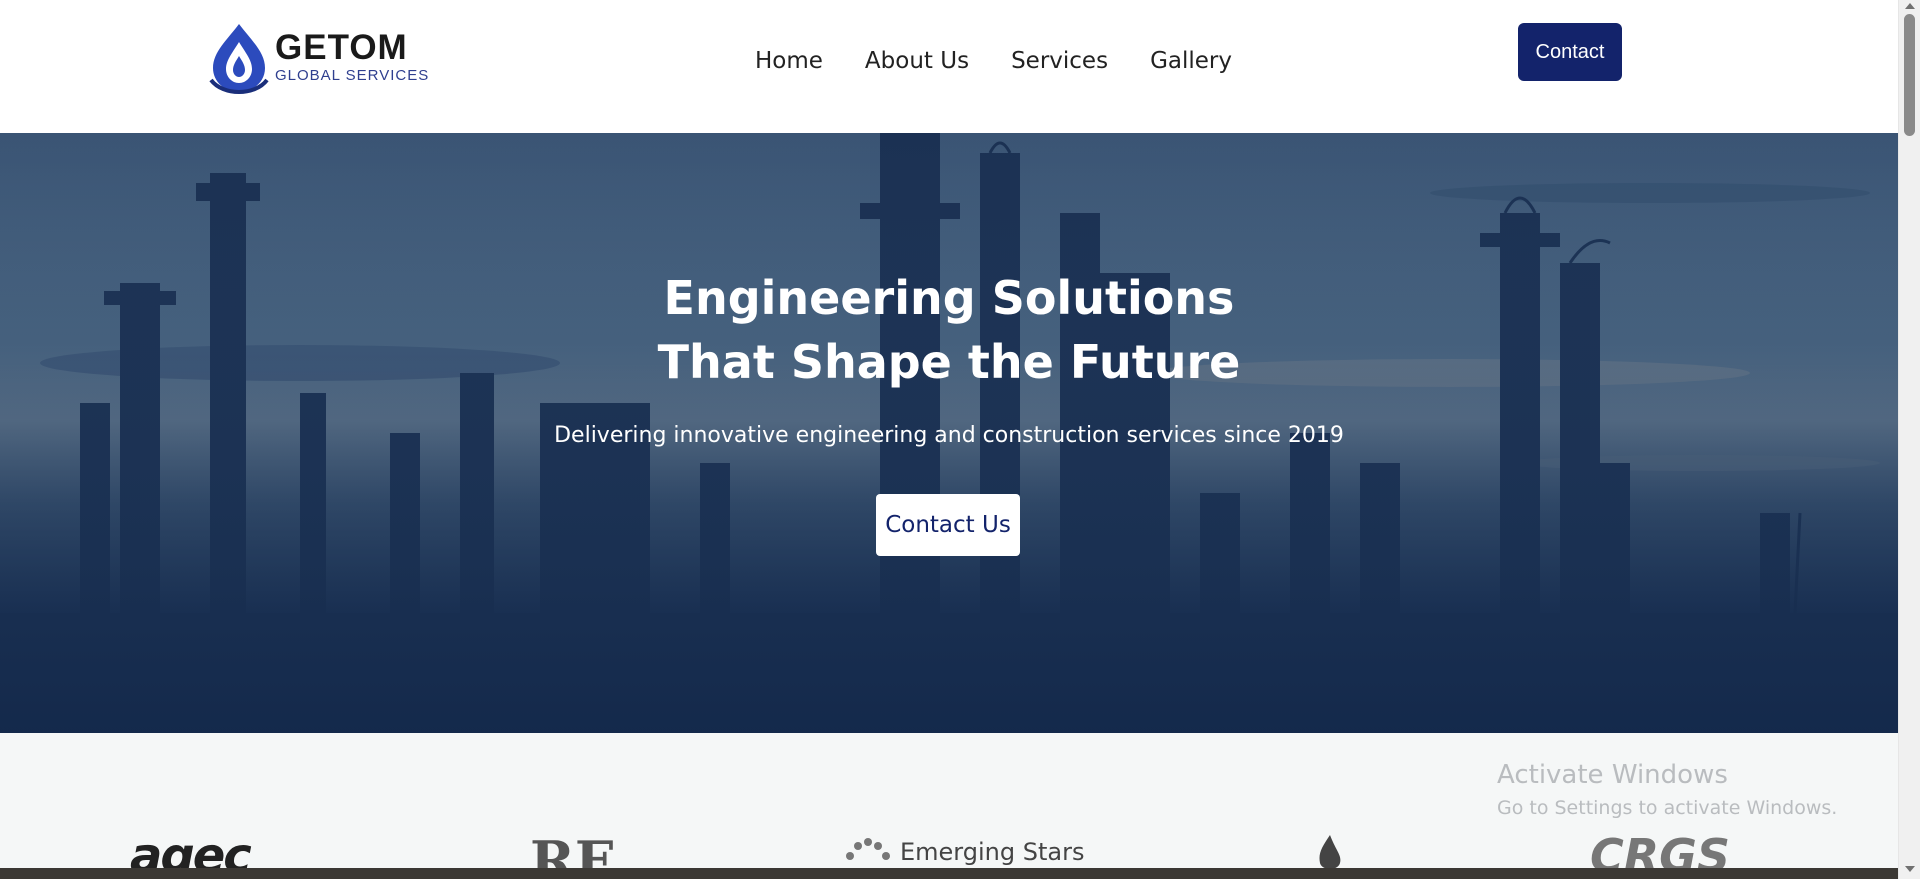 Image resolution: width=1920 pixels, height=879 pixels. What do you see at coordinates (948, 525) in the screenshot?
I see `contact-us-button: Contact Us` at bounding box center [948, 525].